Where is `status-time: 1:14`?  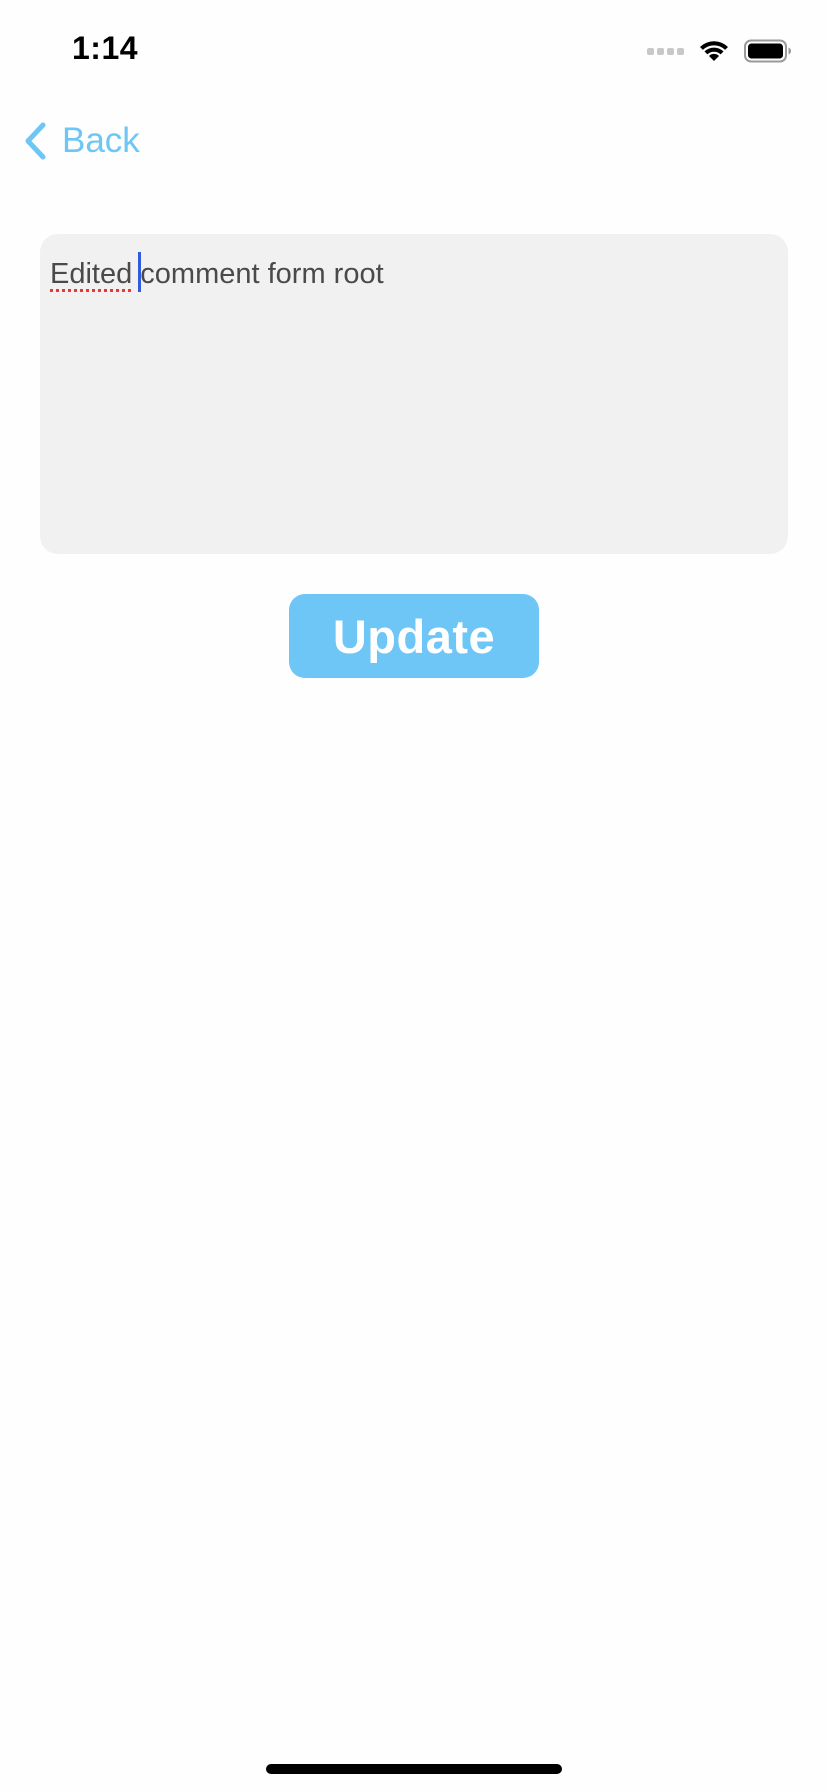 status-time: 1:14 is located at coordinates (105, 48).